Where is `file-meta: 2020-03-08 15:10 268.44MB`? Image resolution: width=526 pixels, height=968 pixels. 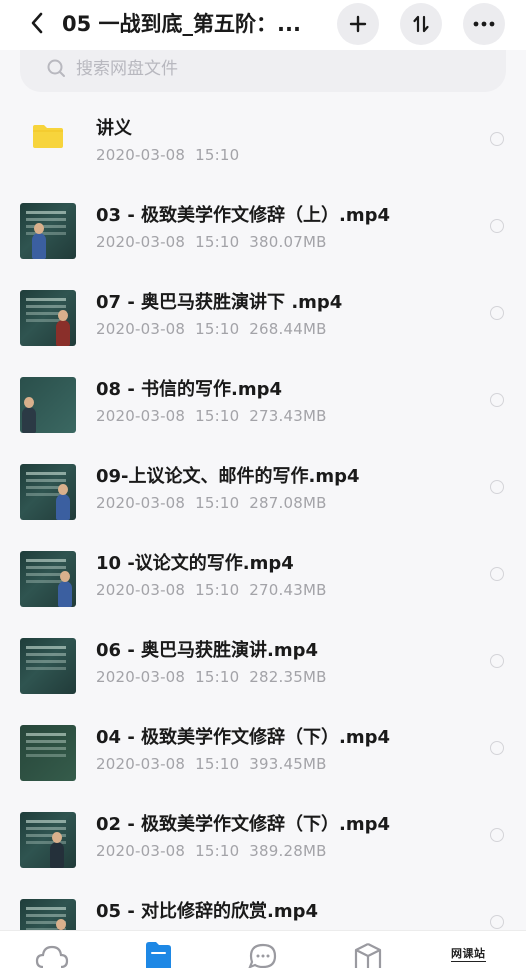
file-meta: 2020-03-08 15:10 268.44MB is located at coordinates (211, 329).